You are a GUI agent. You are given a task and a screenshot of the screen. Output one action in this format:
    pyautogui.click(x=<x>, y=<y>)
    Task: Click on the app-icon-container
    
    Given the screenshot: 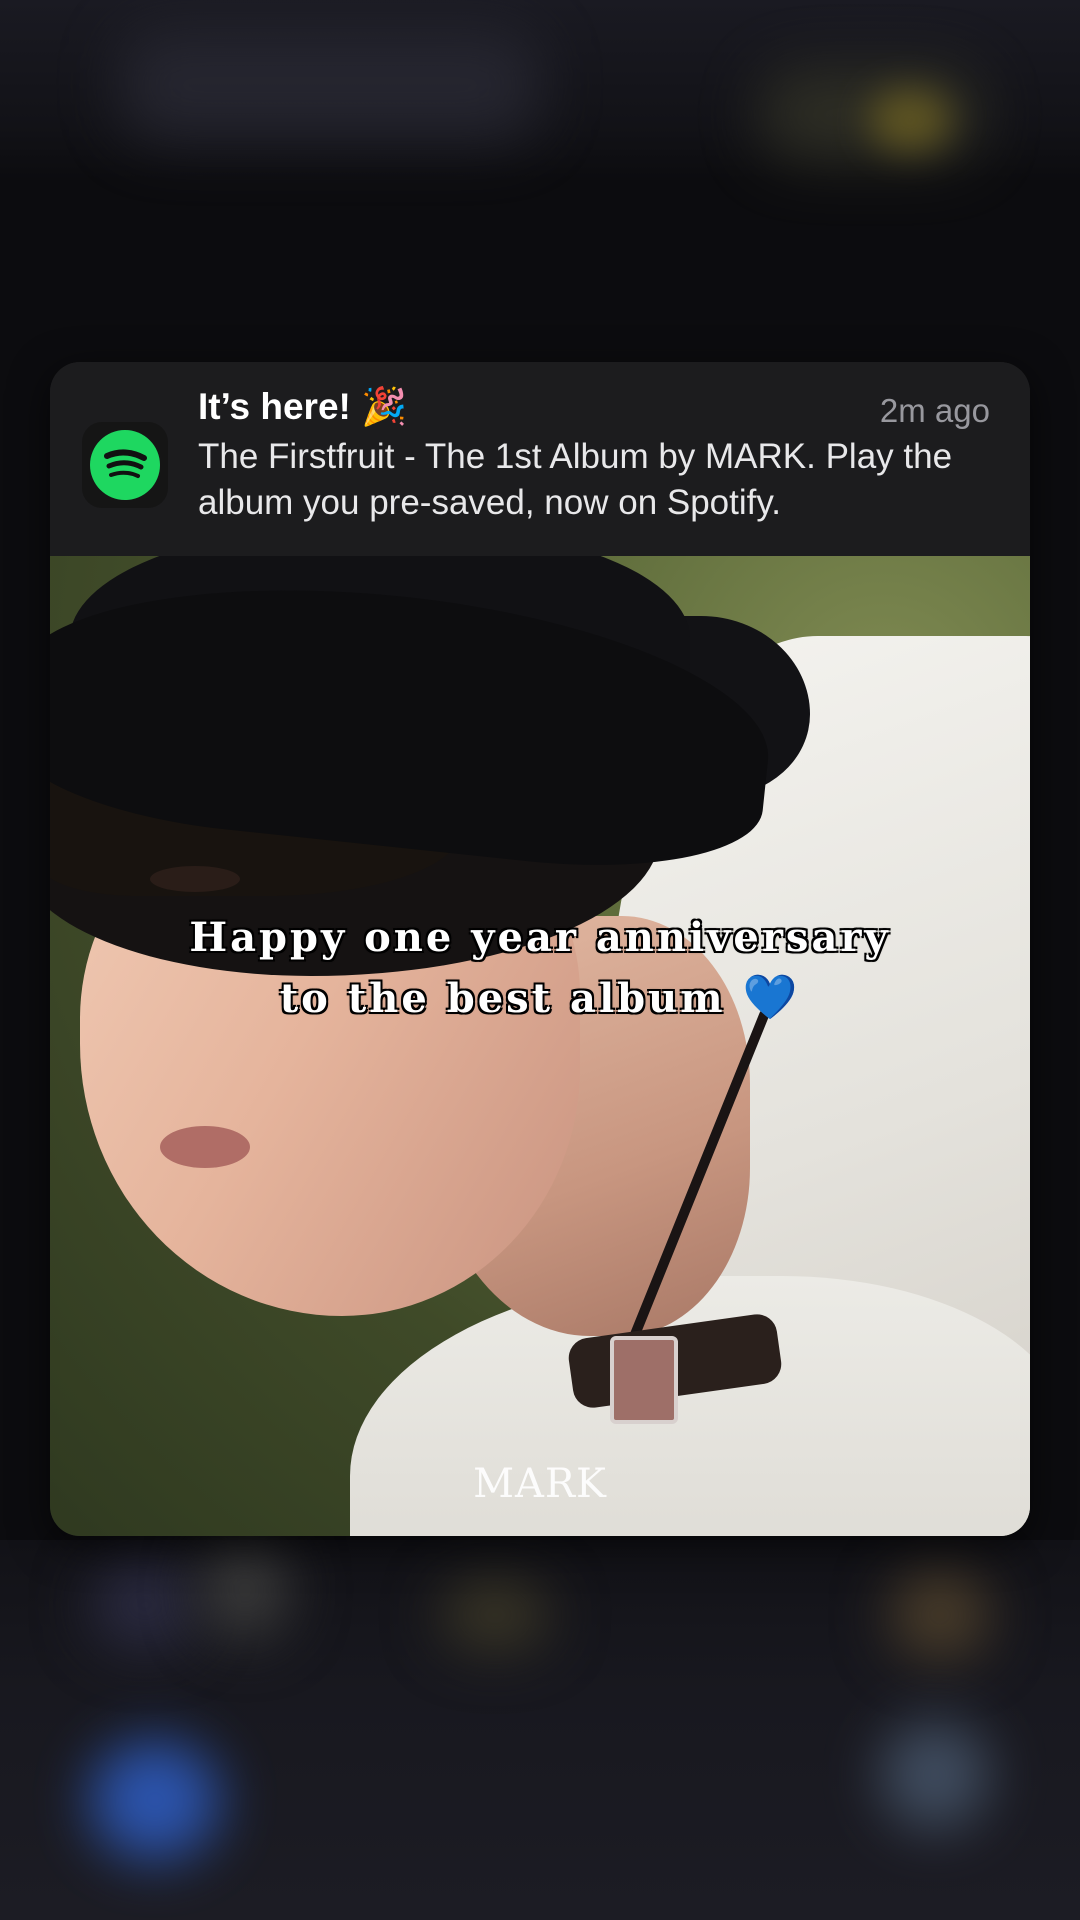 What is the action you would take?
    pyautogui.click(x=125, y=465)
    